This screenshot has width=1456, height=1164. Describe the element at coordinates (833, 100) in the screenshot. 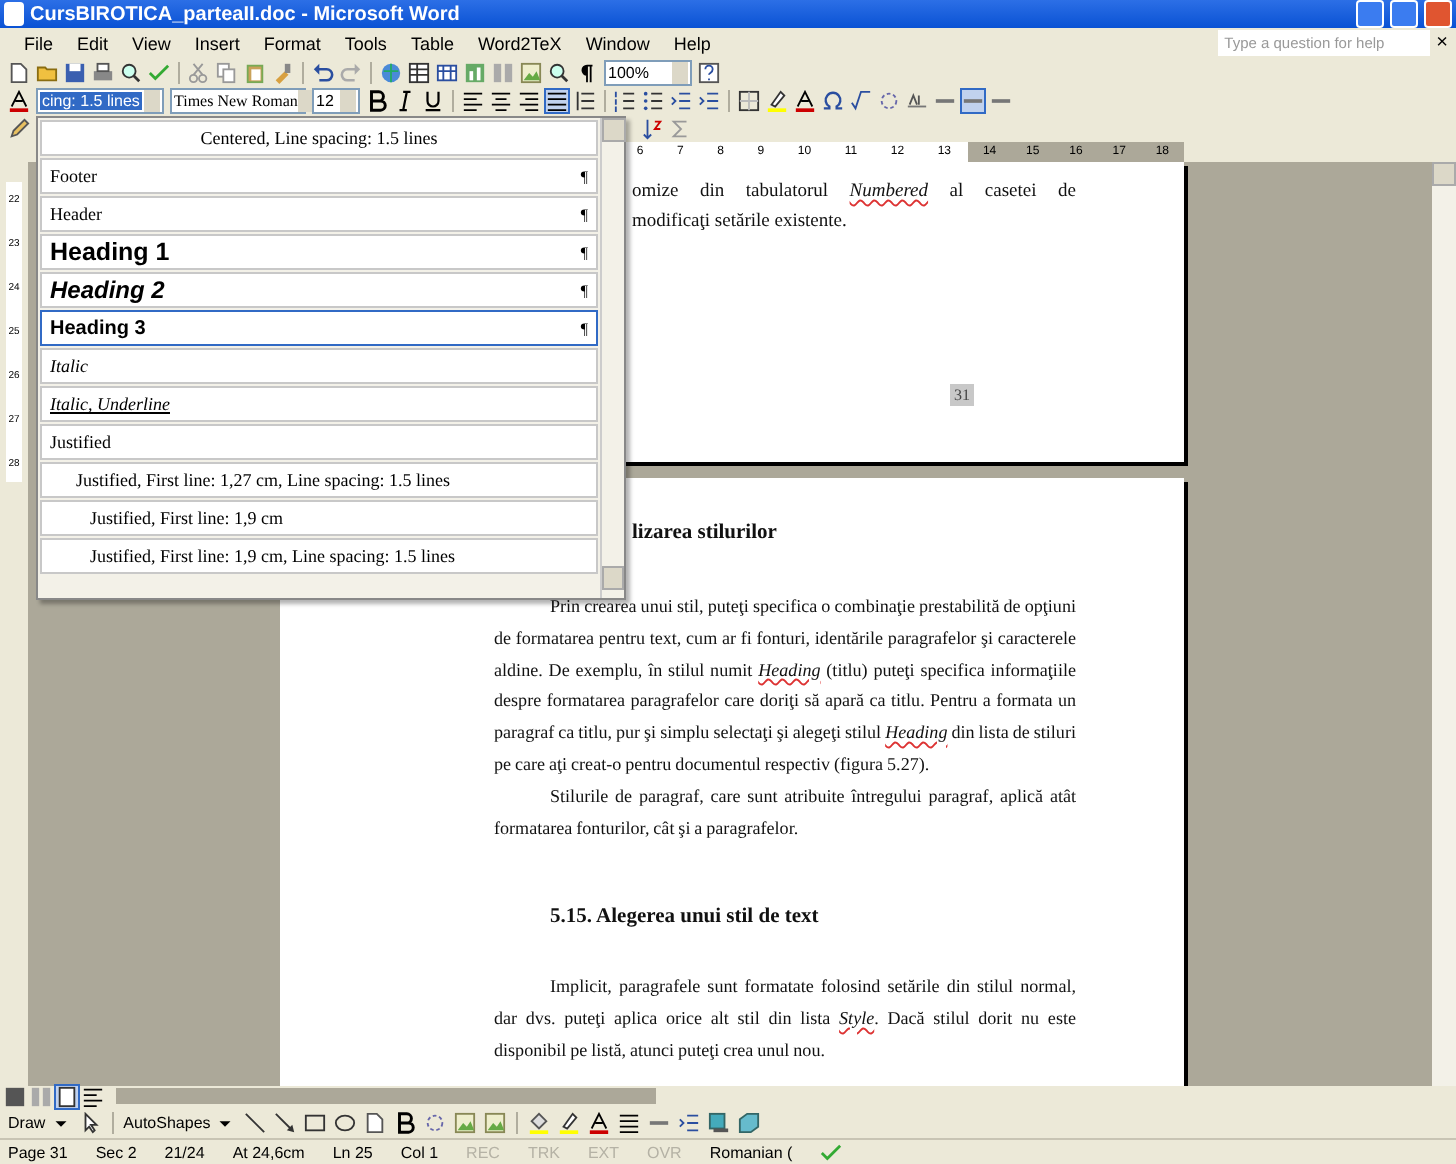

I see `omega-icon` at that location.